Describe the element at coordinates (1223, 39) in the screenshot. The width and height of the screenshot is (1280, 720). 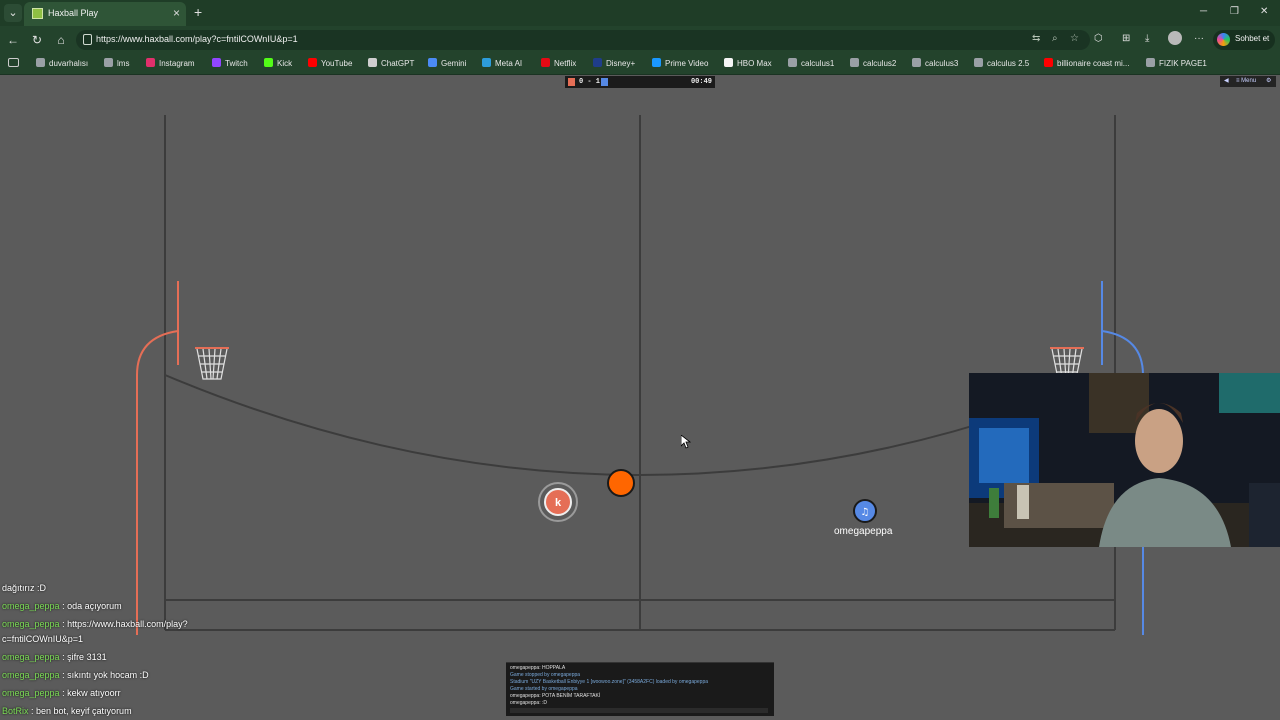
I see `copilot-icon` at that location.